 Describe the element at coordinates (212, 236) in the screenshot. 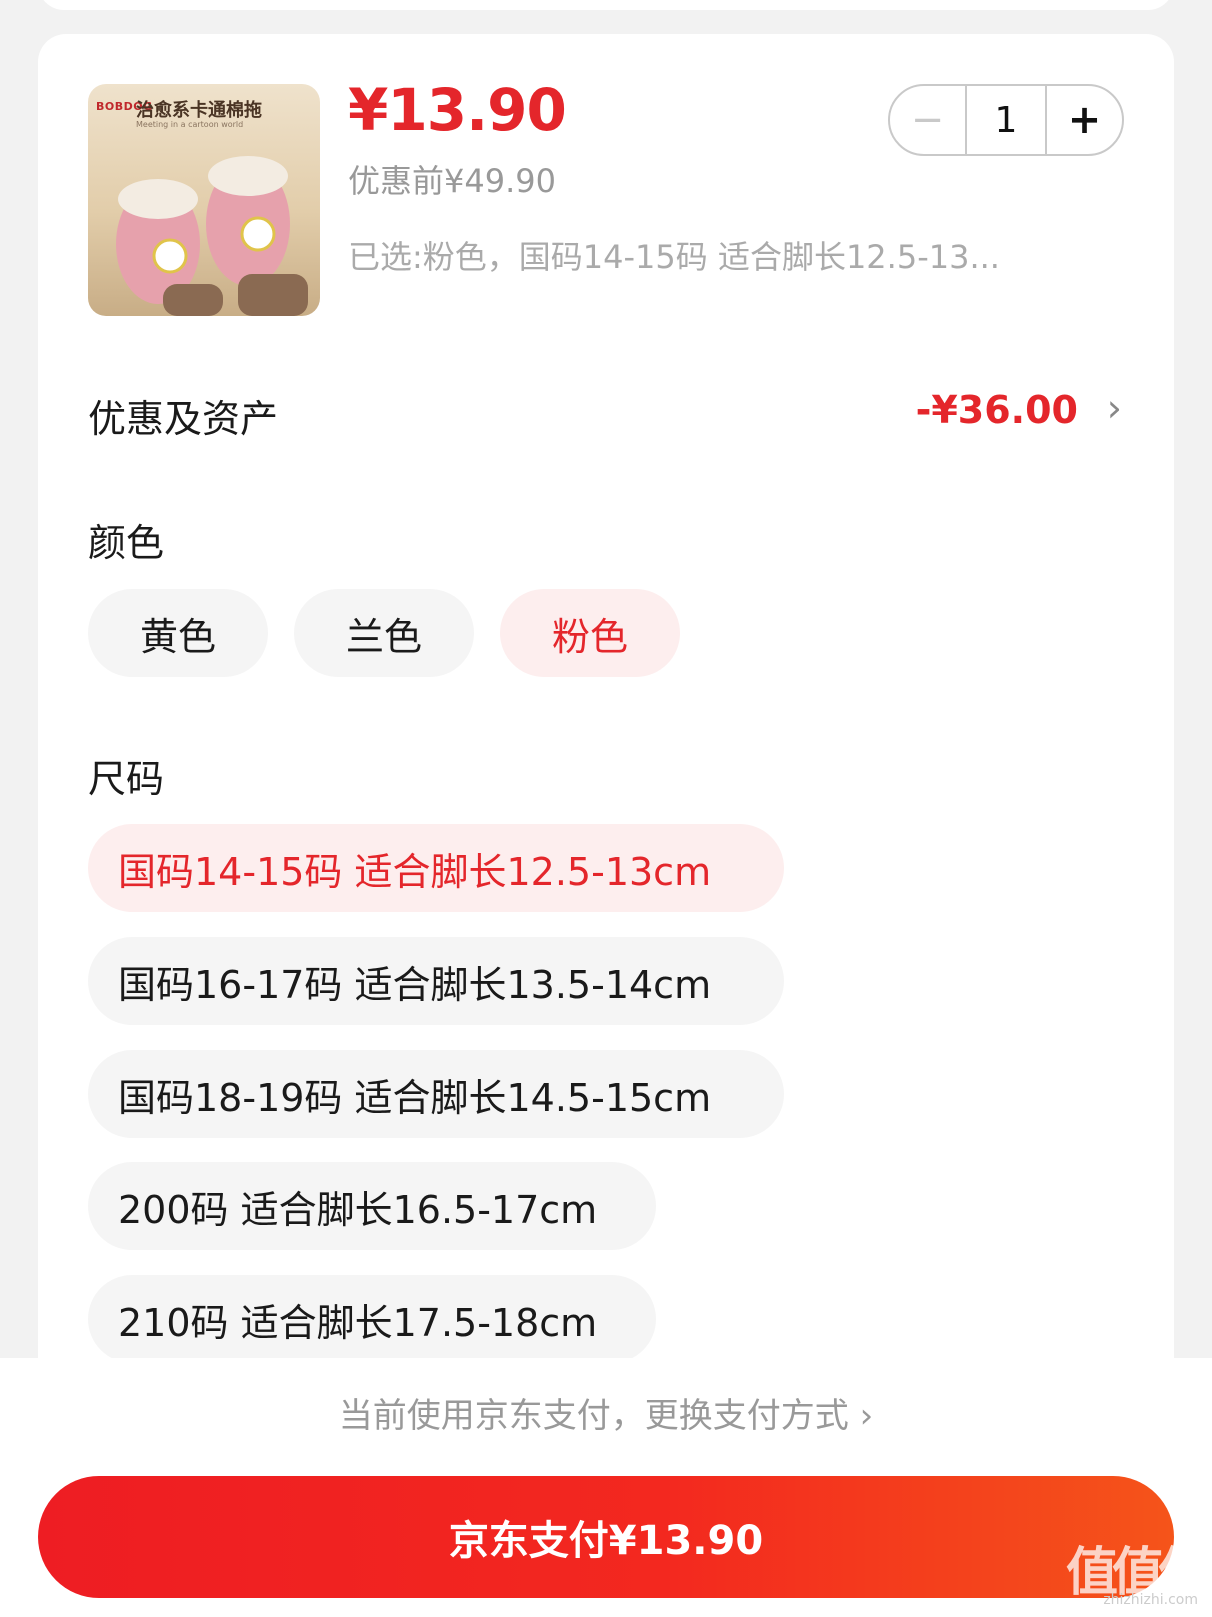

I see `slippers-illustration` at that location.